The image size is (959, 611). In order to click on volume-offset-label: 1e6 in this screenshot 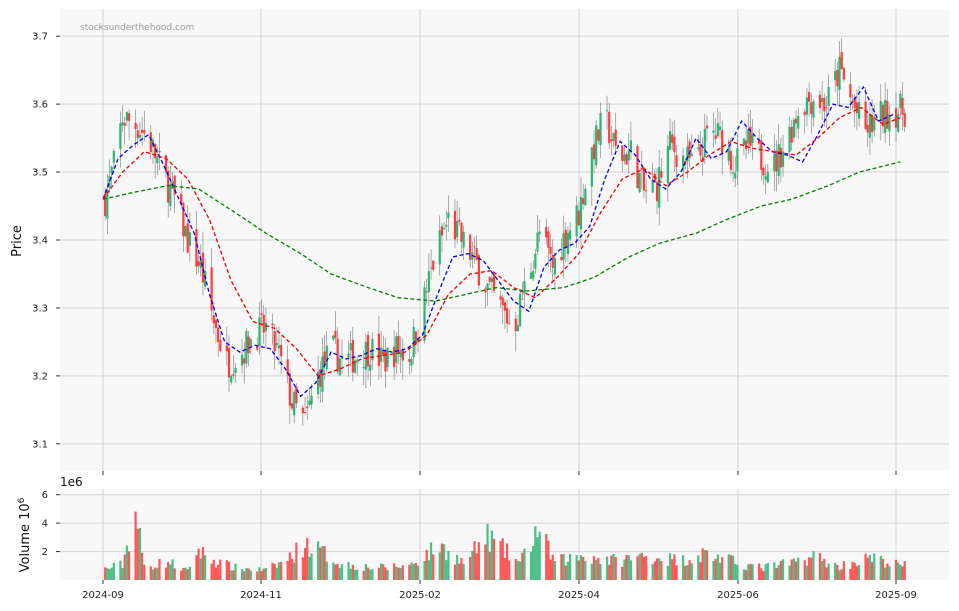, I will do `click(71, 482)`.